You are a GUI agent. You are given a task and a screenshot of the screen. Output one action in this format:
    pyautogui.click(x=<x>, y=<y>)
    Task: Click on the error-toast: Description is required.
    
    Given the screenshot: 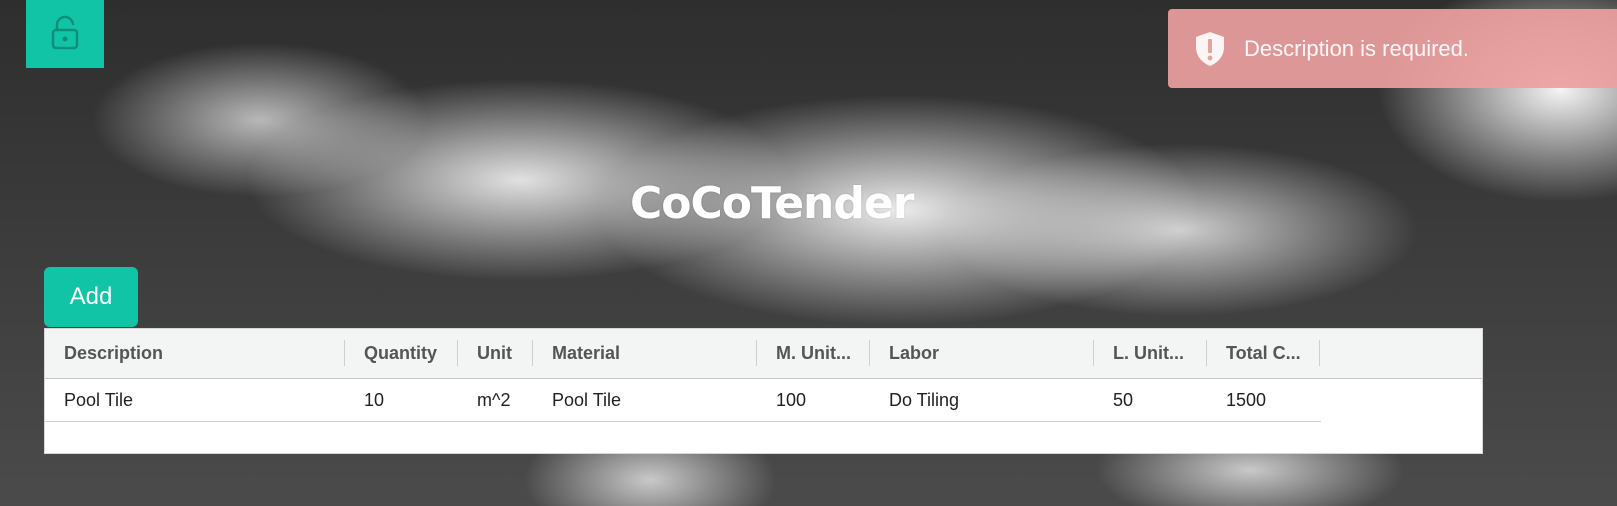 What is the action you would take?
    pyautogui.click(x=1392, y=48)
    